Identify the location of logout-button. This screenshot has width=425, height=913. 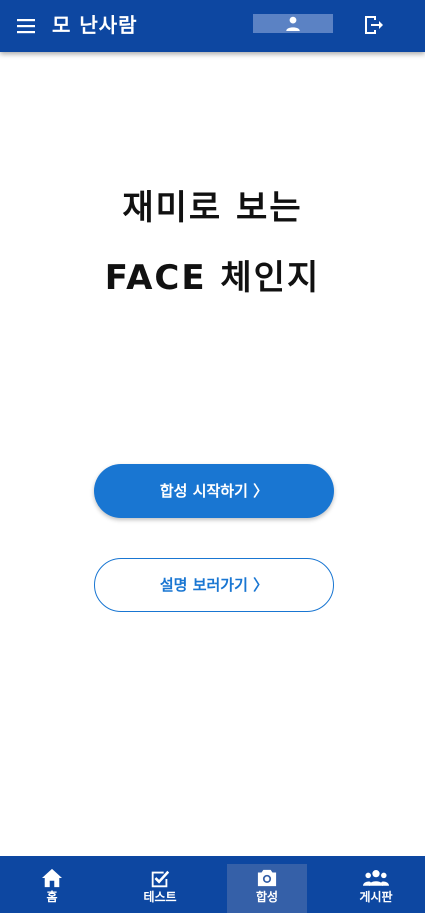
(373, 25).